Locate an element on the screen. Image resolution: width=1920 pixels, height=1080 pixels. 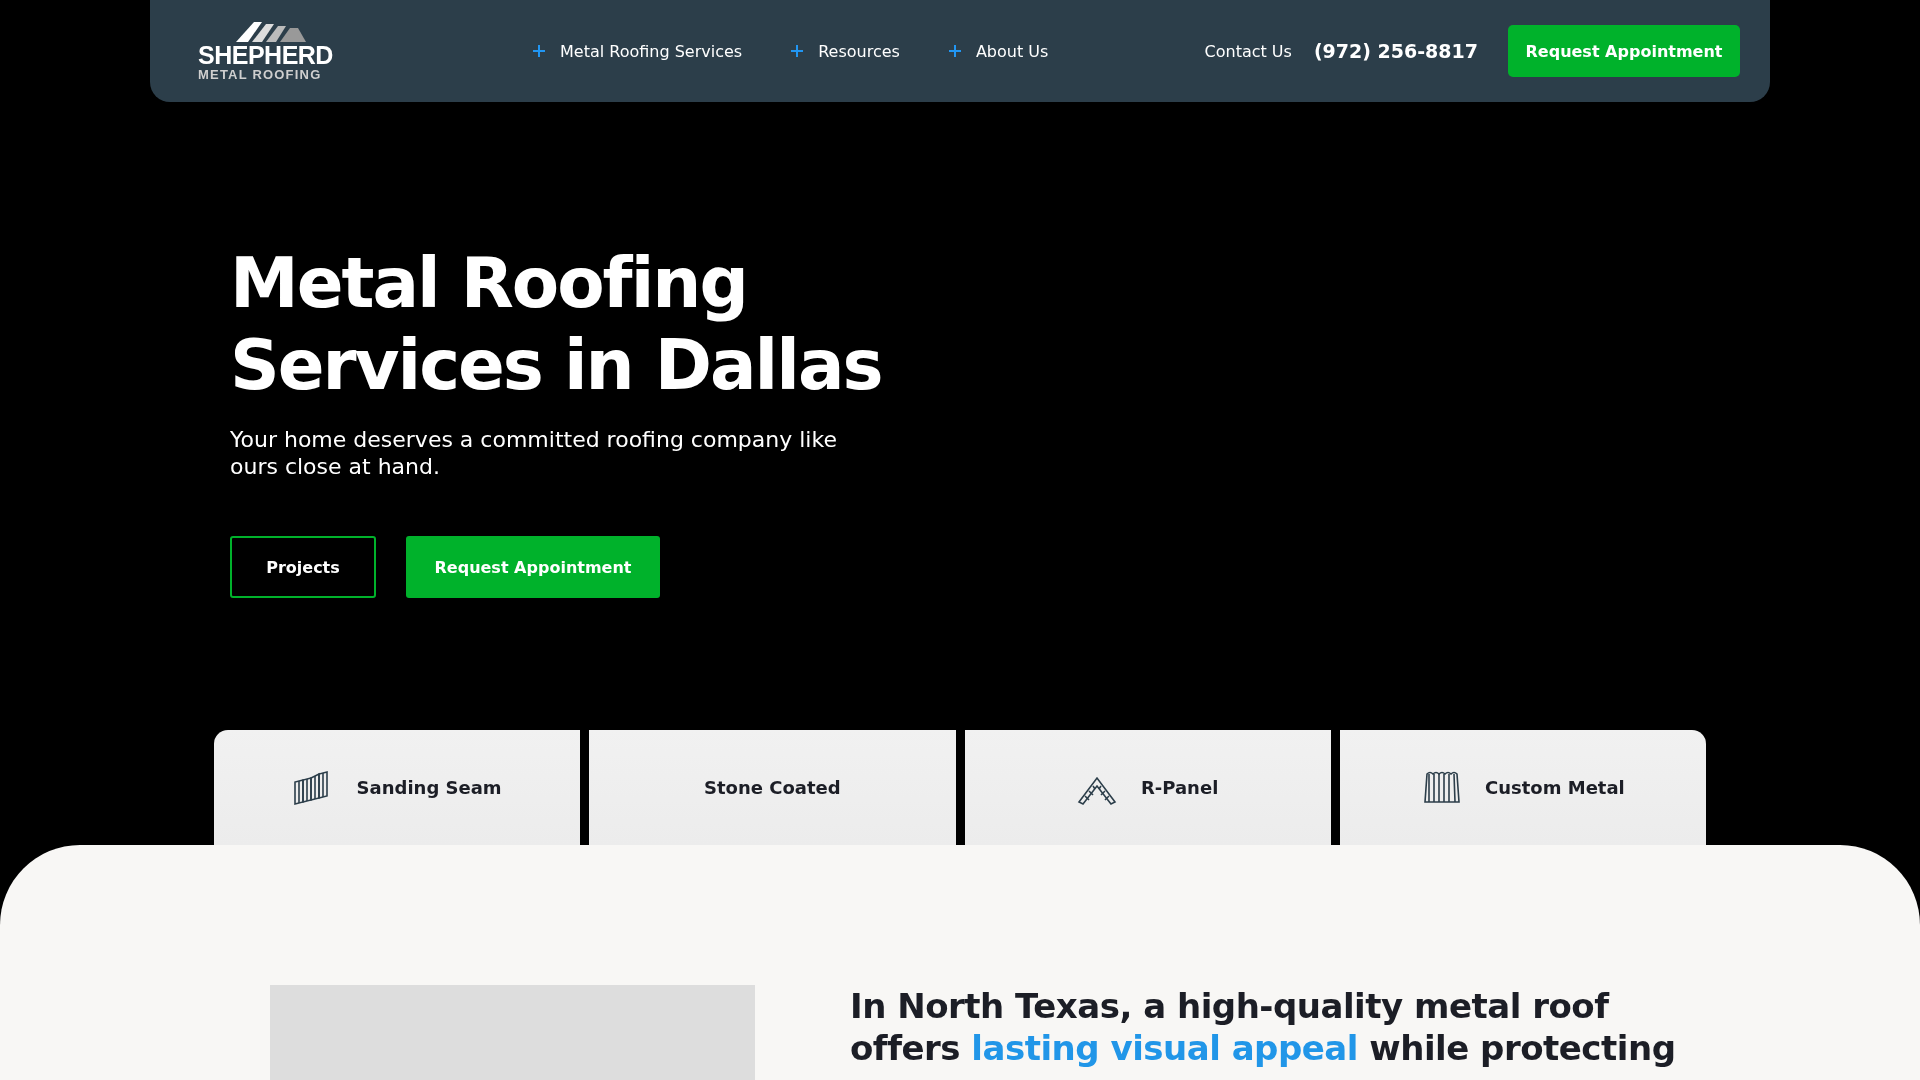
service-tab: Sanding Seam is located at coordinates (397, 787).